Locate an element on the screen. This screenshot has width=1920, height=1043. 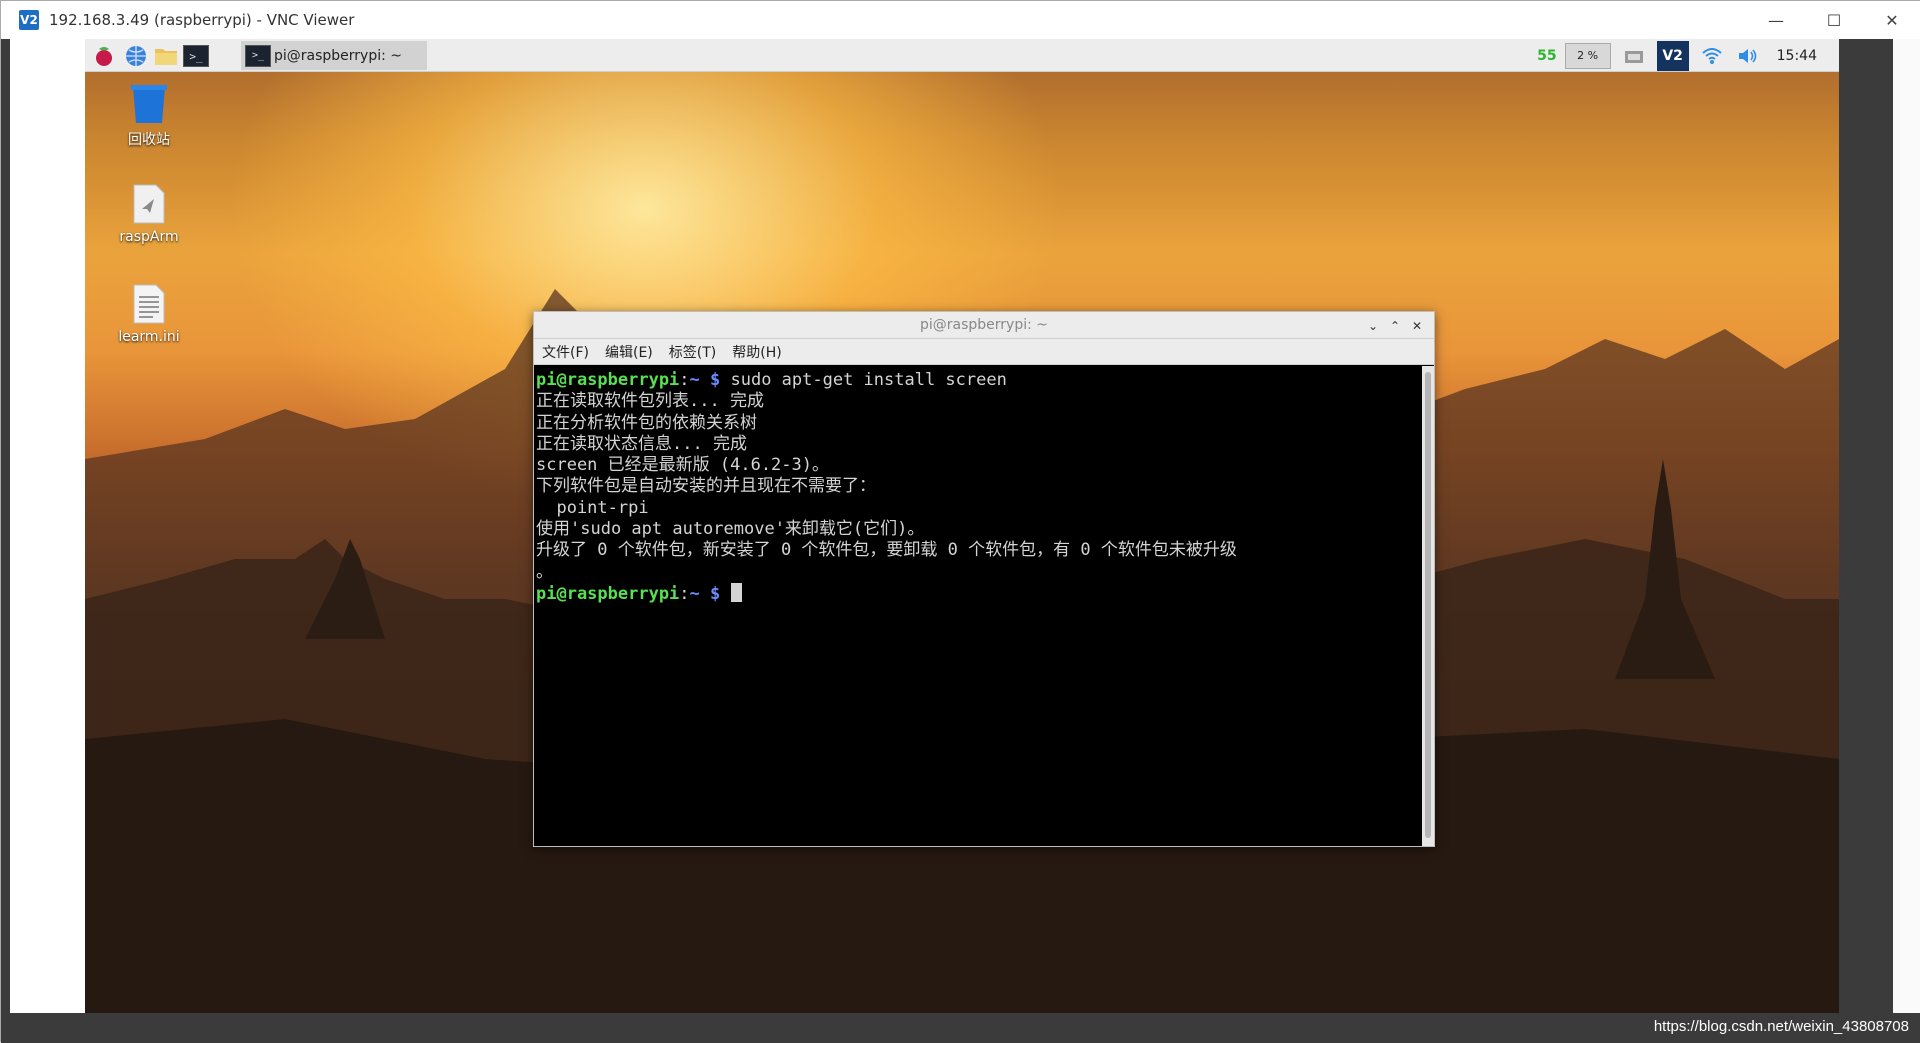
terminal-title: pi@raspberrypi: ~ is located at coordinates (984, 325).